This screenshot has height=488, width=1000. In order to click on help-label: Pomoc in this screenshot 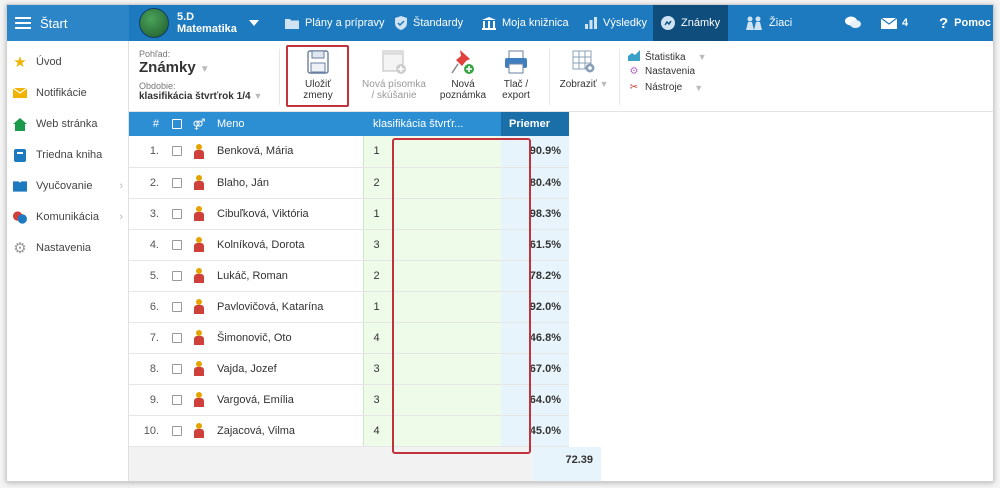, I will do `click(972, 23)`.